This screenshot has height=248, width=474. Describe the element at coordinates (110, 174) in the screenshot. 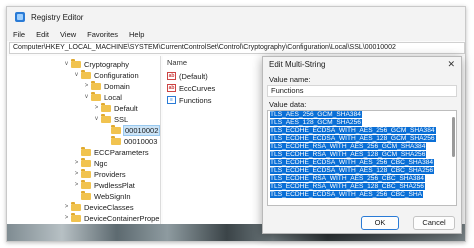

I see `tree-item-label: Providers` at that location.